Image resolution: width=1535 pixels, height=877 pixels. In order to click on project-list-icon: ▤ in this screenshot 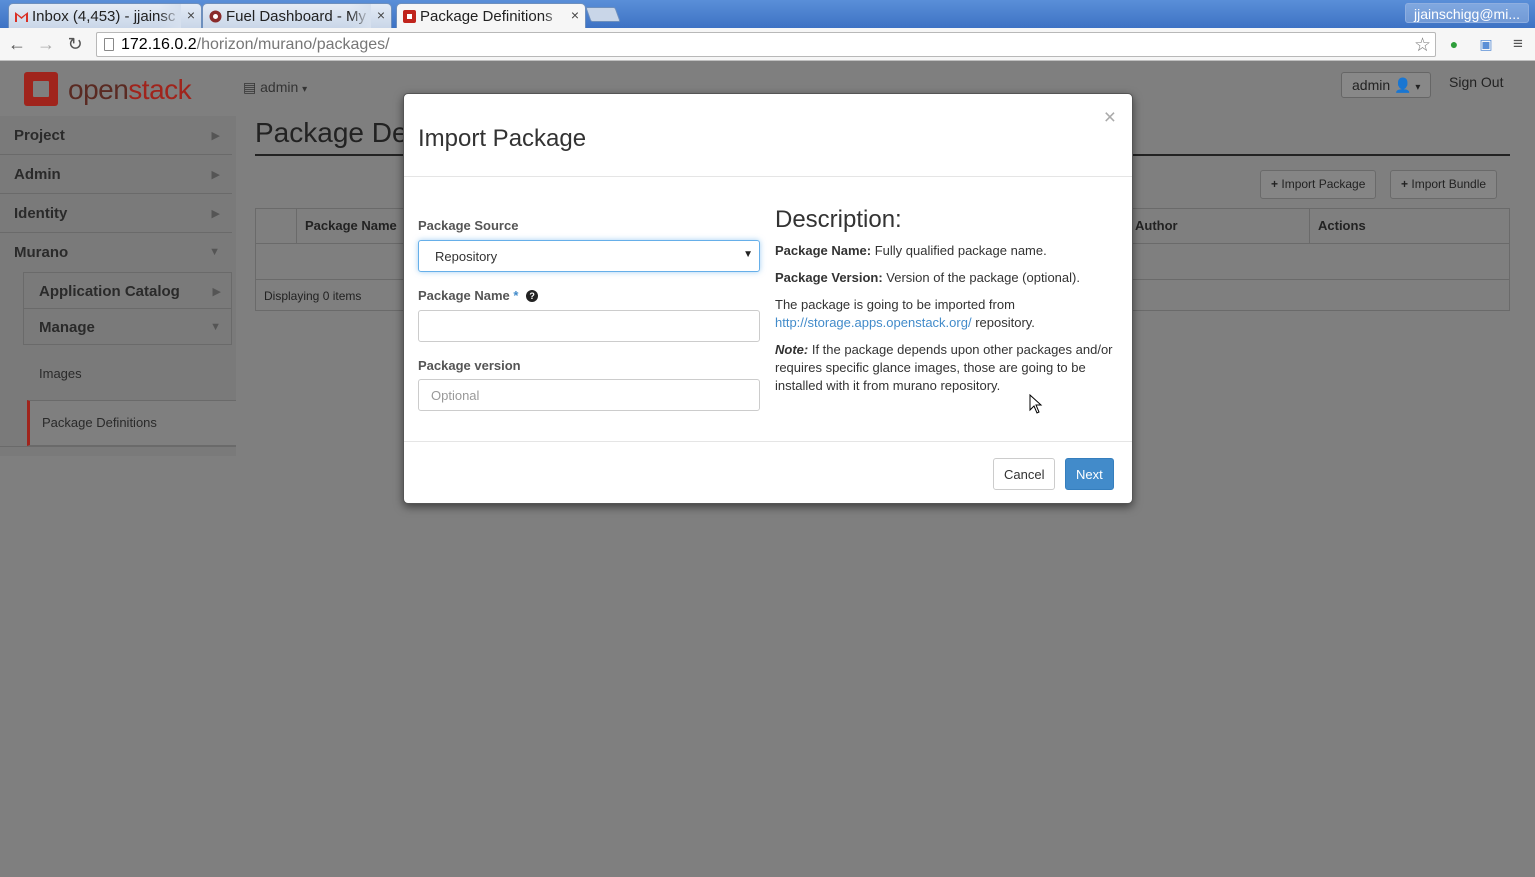, I will do `click(250, 87)`.